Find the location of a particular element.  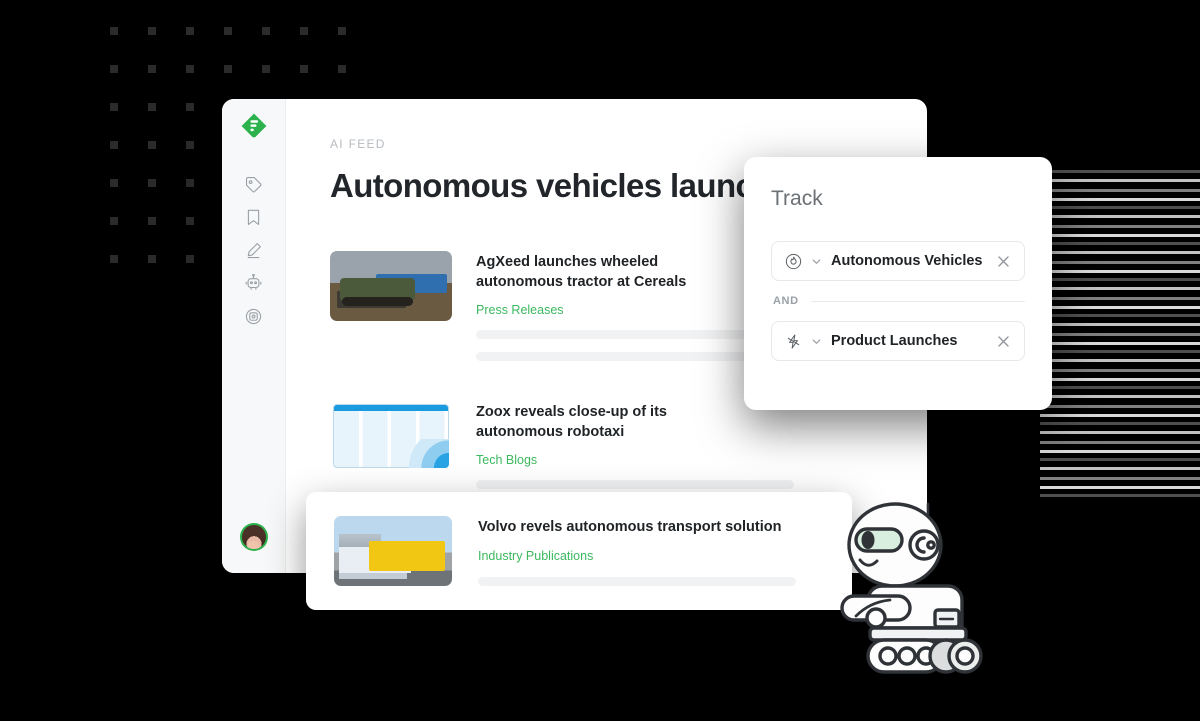

sidebar-item-highlights is located at coordinates (254, 250).